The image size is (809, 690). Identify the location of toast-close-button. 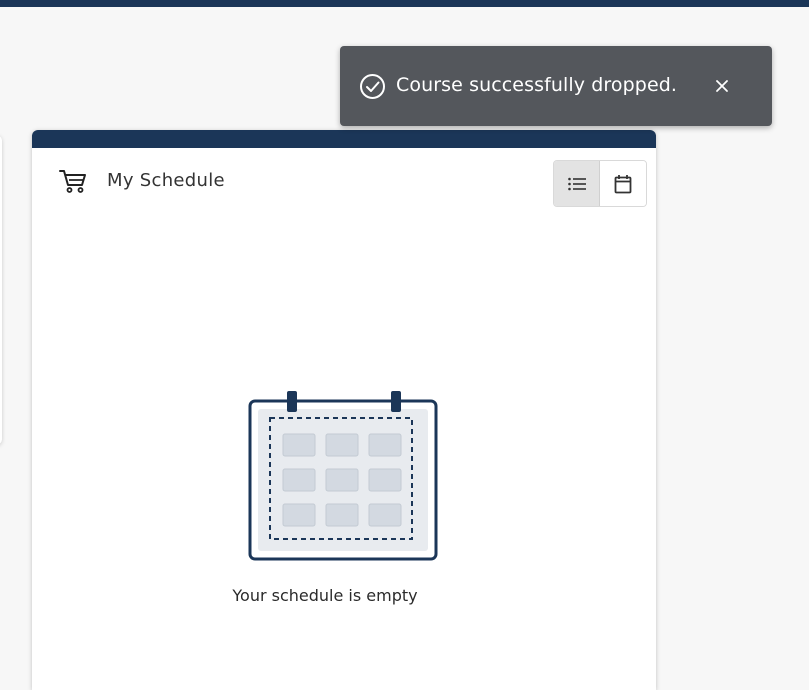
(722, 86).